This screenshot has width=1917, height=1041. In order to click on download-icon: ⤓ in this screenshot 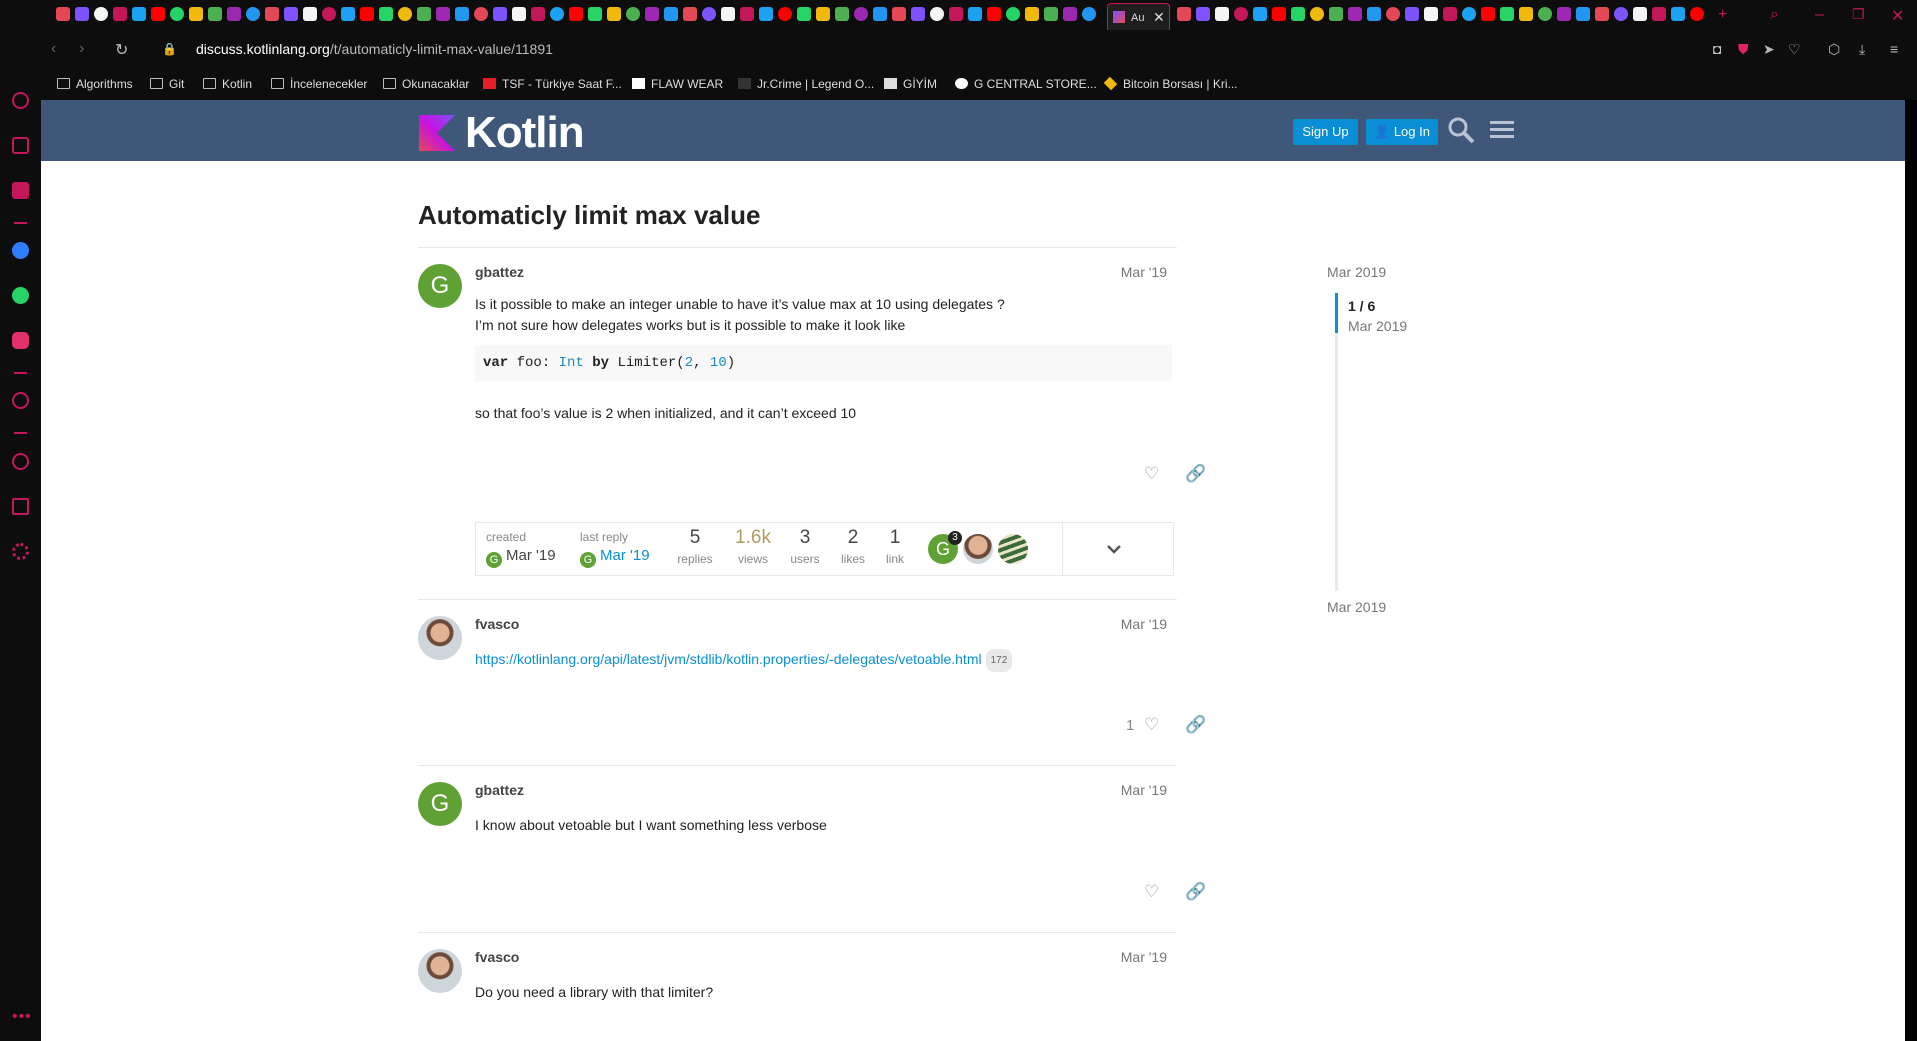, I will do `click(1862, 49)`.